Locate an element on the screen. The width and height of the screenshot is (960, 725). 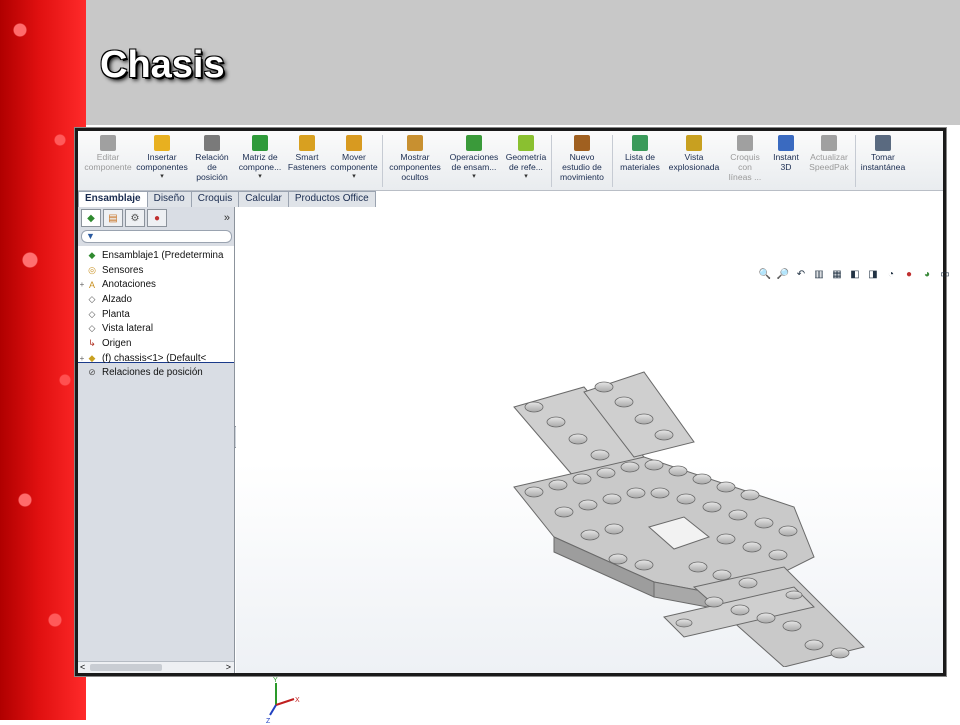
tab-4: Productos Office is located at coordinates (331, 199).